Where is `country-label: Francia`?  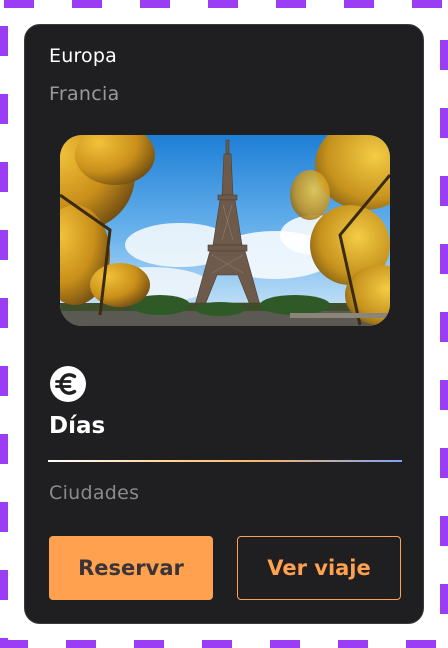
country-label: Francia is located at coordinates (84, 94).